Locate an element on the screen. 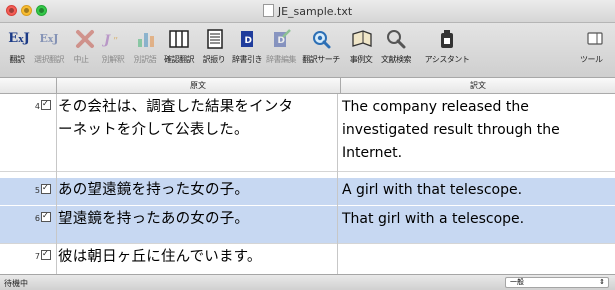 Image resolution: width=615 pixels, height=290 pixels. toolbar-translate-button: ExJ 翻訳 is located at coordinates (17, 46).